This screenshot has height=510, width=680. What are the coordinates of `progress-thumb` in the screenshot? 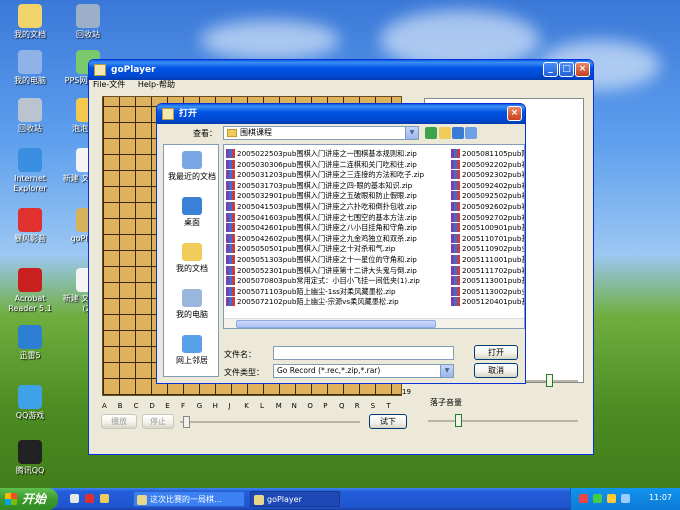 It's located at (186, 422).